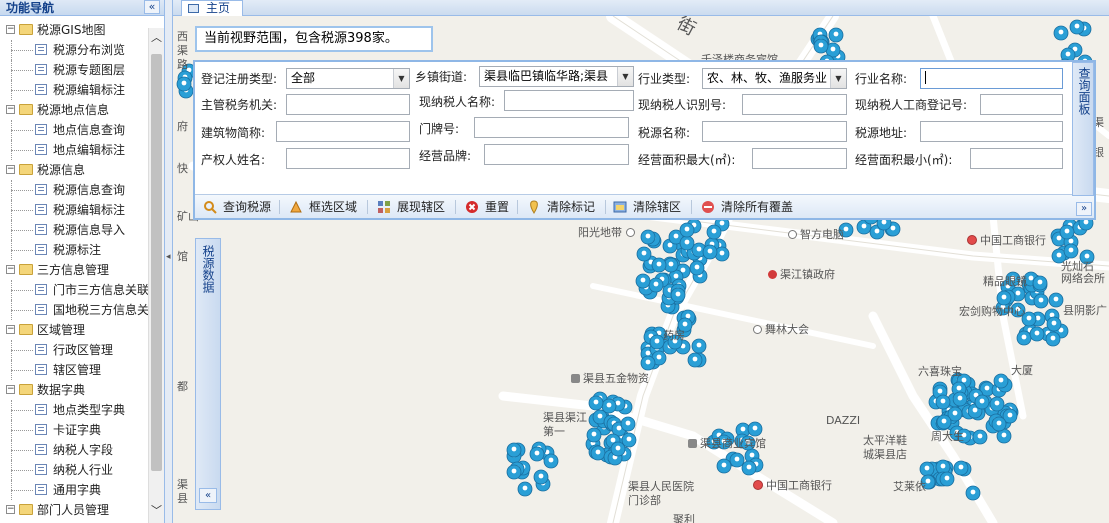  Describe the element at coordinates (1021, 104) in the screenshot. I see `business-reg-input` at that location.